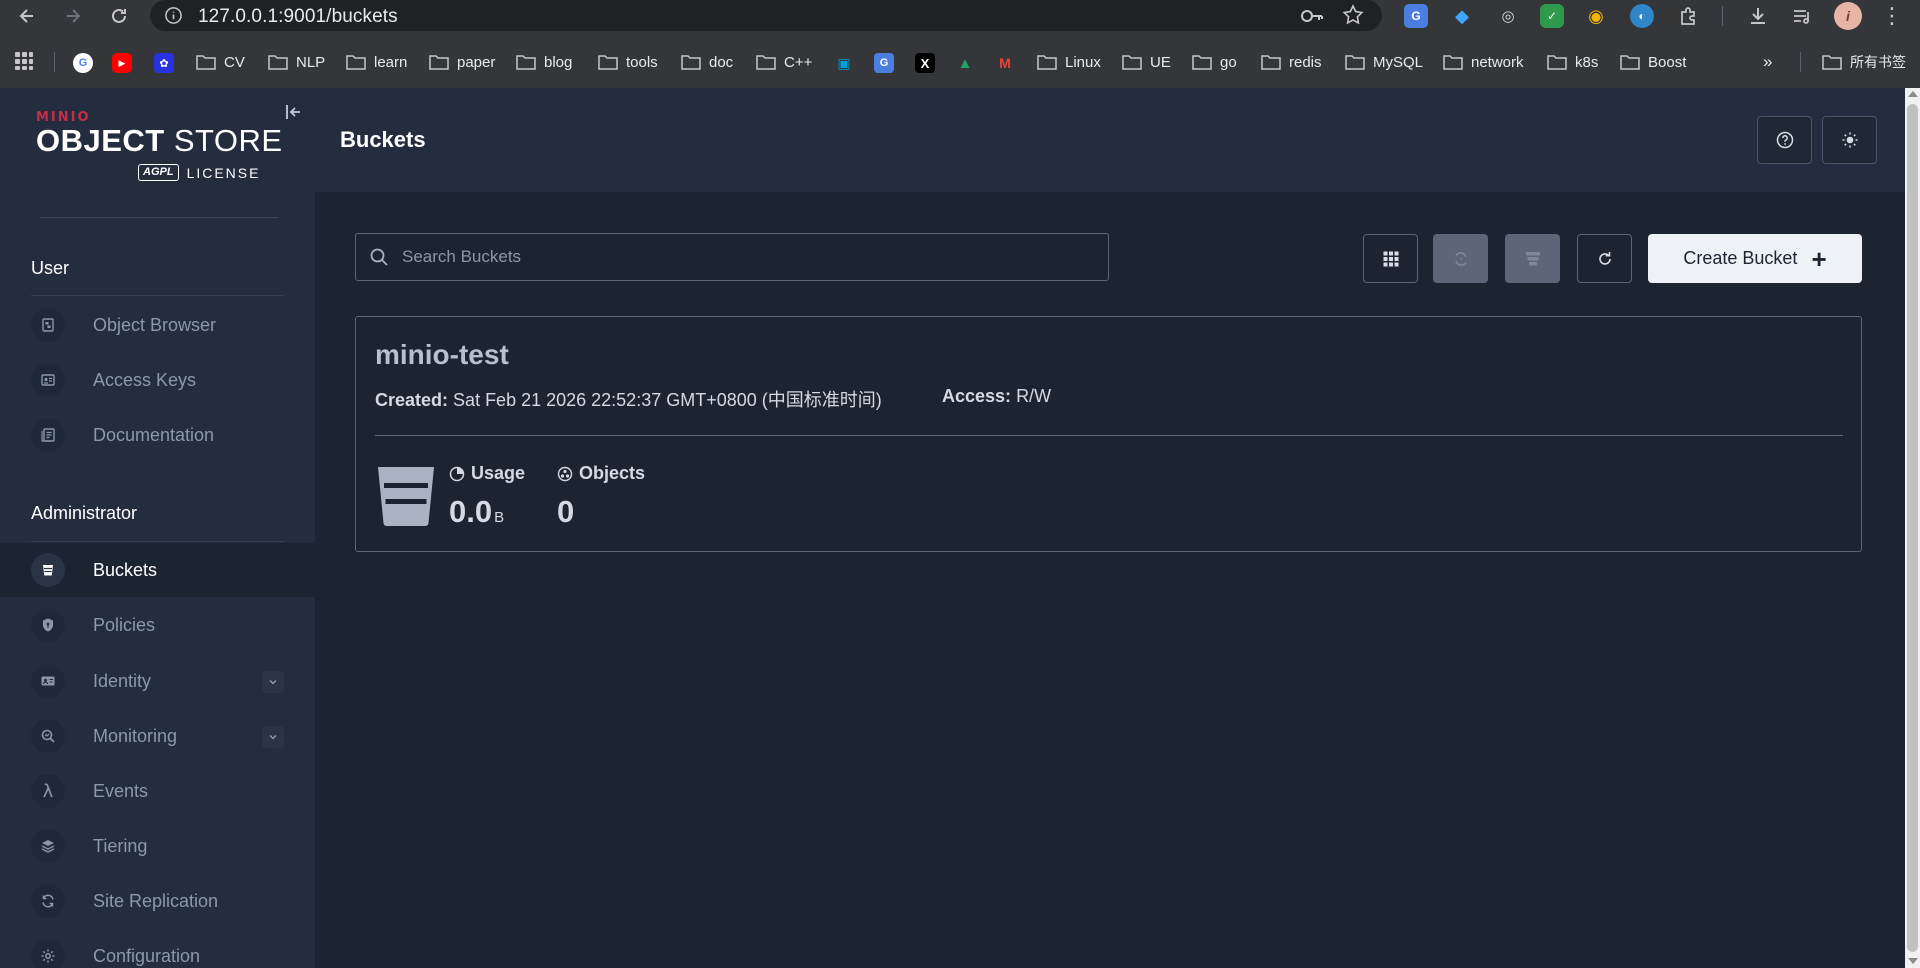  I want to click on sidebar-item-configuration: Configuration, so click(157, 948).